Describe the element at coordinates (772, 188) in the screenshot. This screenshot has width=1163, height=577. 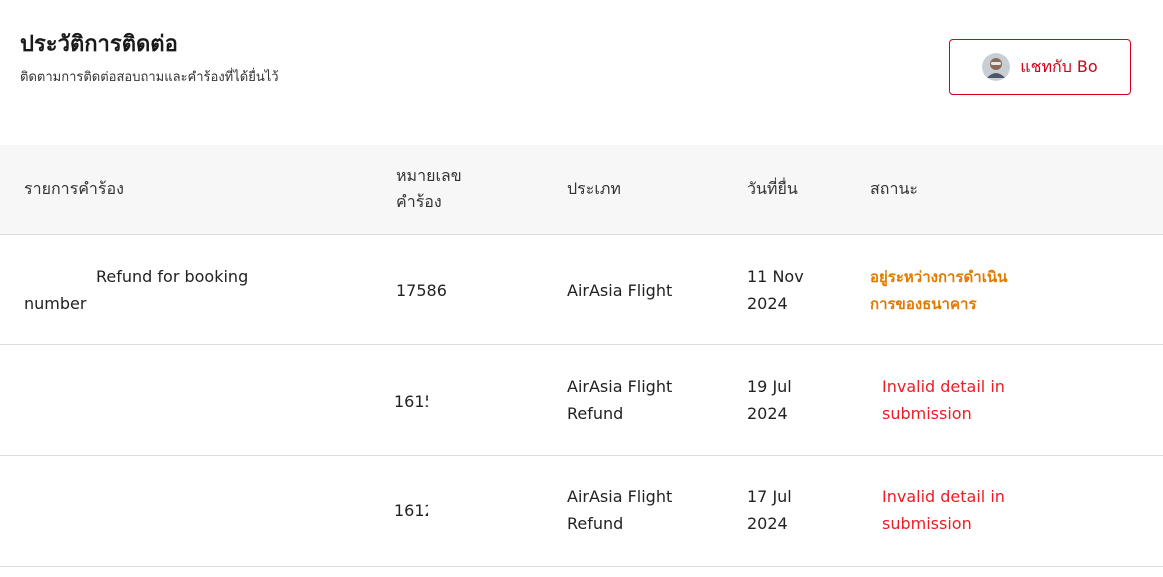
I see `header-date: วันที่ยื่น` at that location.